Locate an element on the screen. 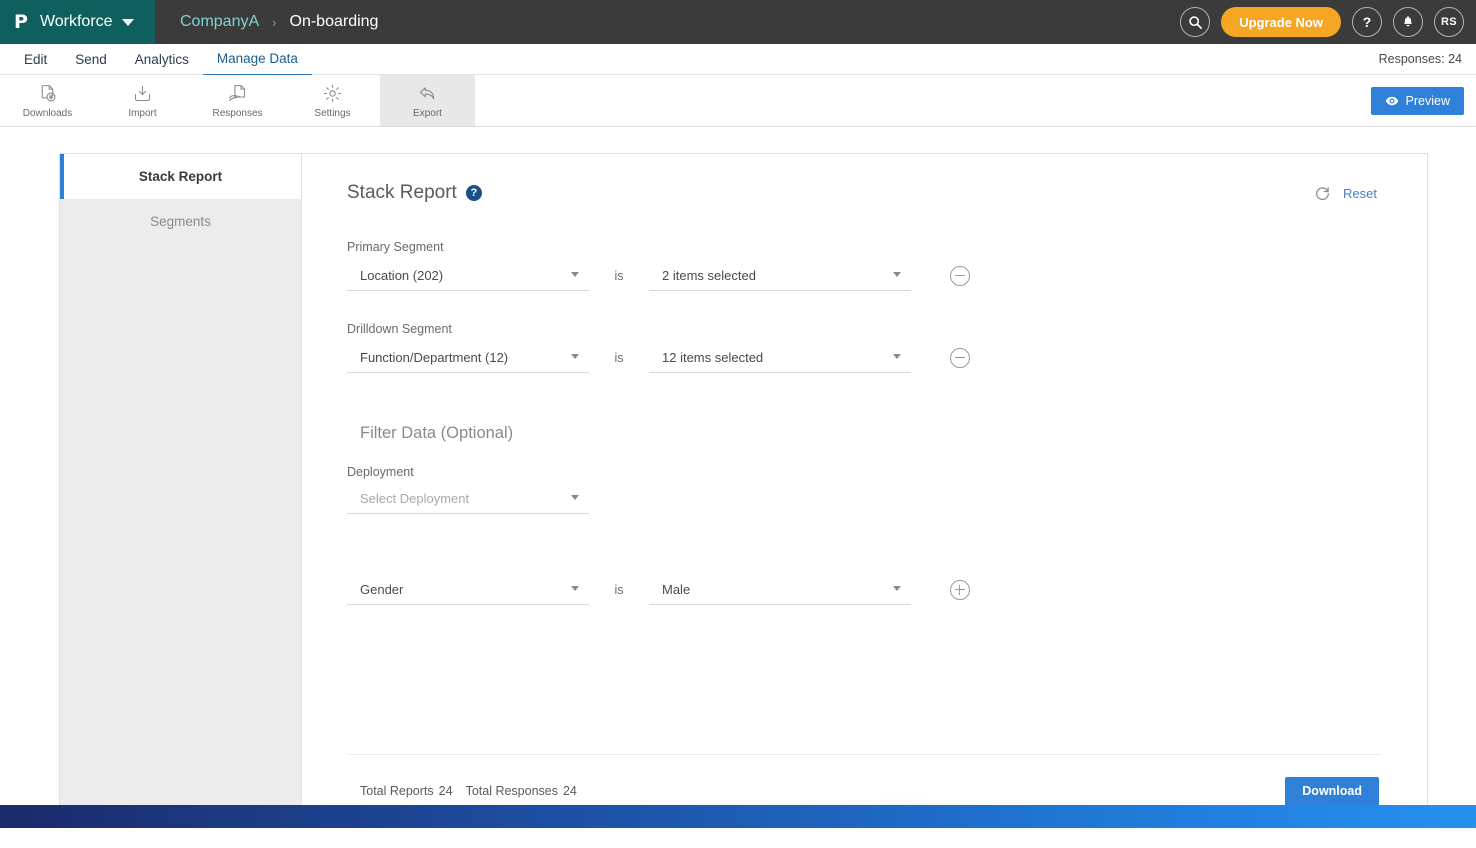 The height and width of the screenshot is (848, 1476). toolbar-item-export: Export is located at coordinates (427, 100).